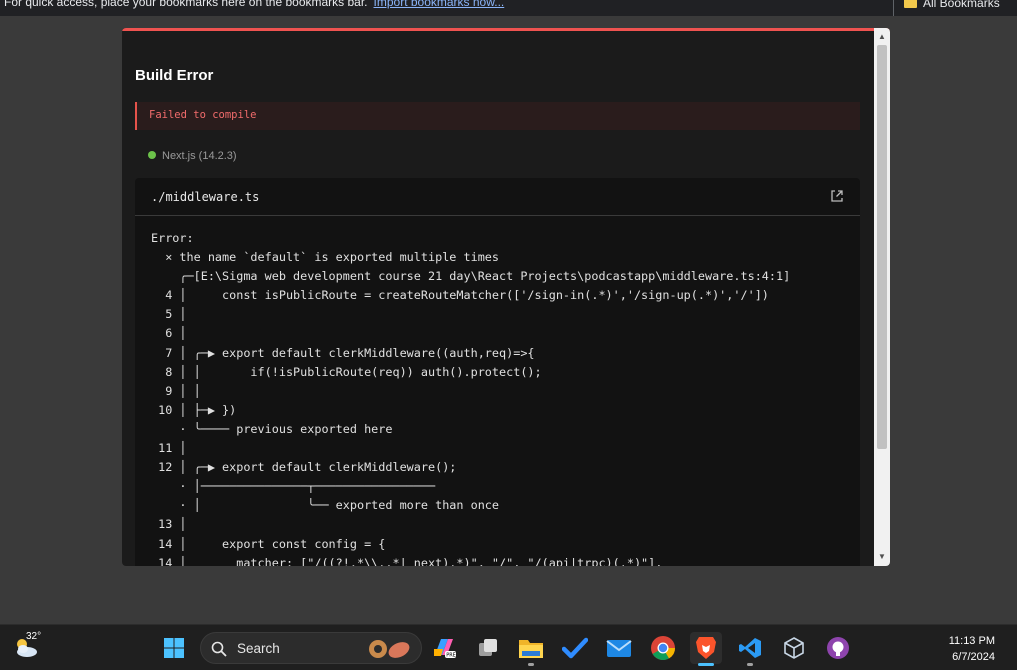 Image resolution: width=1017 pixels, height=670 pixels. I want to click on taskbar: 32° Search PRE 11:13 PM 6/7/2024, so click(508, 647).